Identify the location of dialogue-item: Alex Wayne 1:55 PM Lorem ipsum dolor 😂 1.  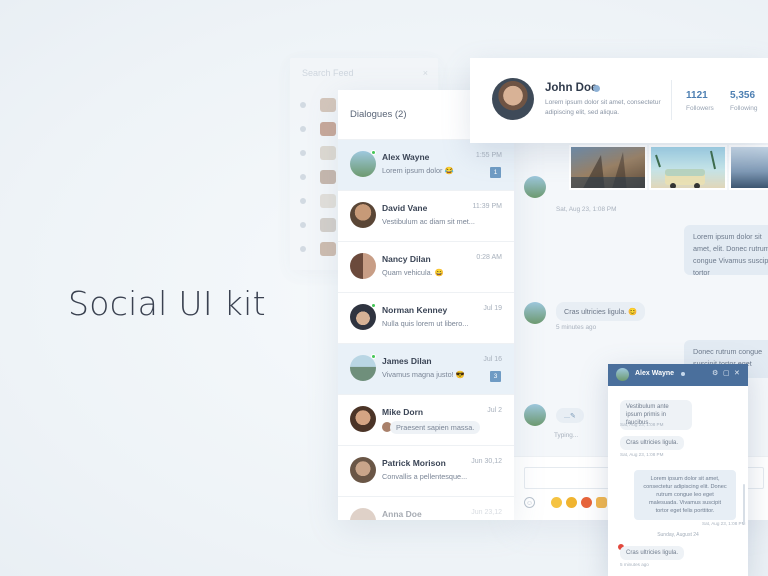
(426, 165).